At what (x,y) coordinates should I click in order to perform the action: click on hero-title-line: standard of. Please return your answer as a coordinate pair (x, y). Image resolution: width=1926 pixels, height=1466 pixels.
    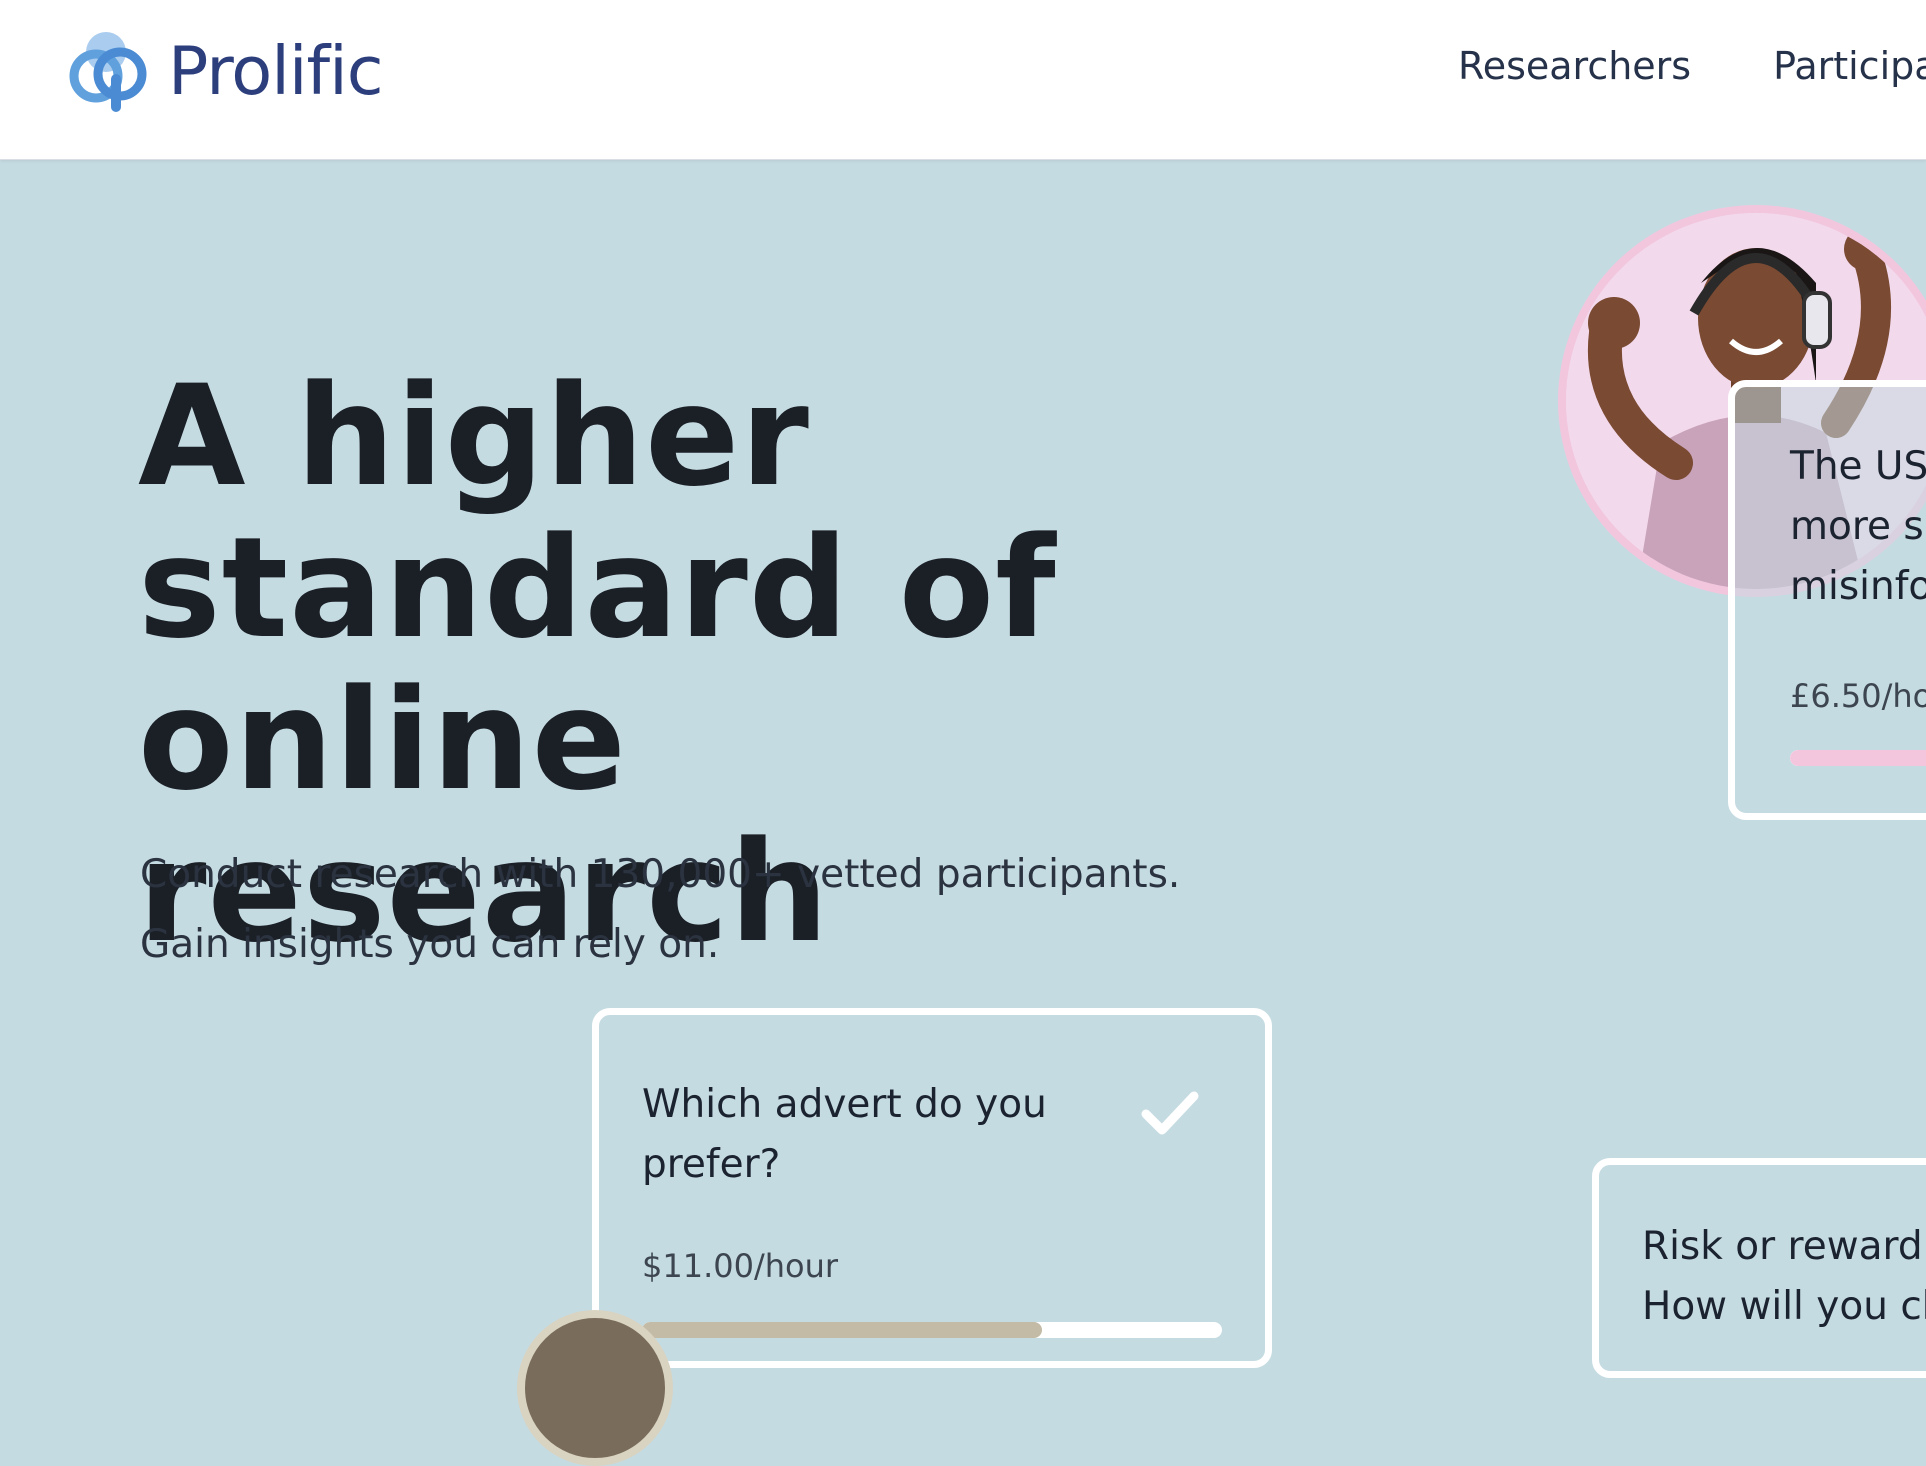
    Looking at the image, I should click on (597, 588).